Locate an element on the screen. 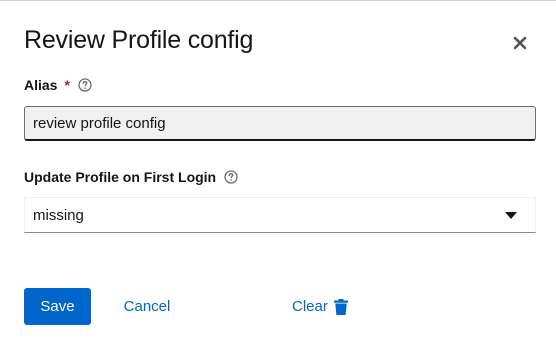 This screenshot has height=346, width=556. alias-input: review profile config is located at coordinates (280, 123).